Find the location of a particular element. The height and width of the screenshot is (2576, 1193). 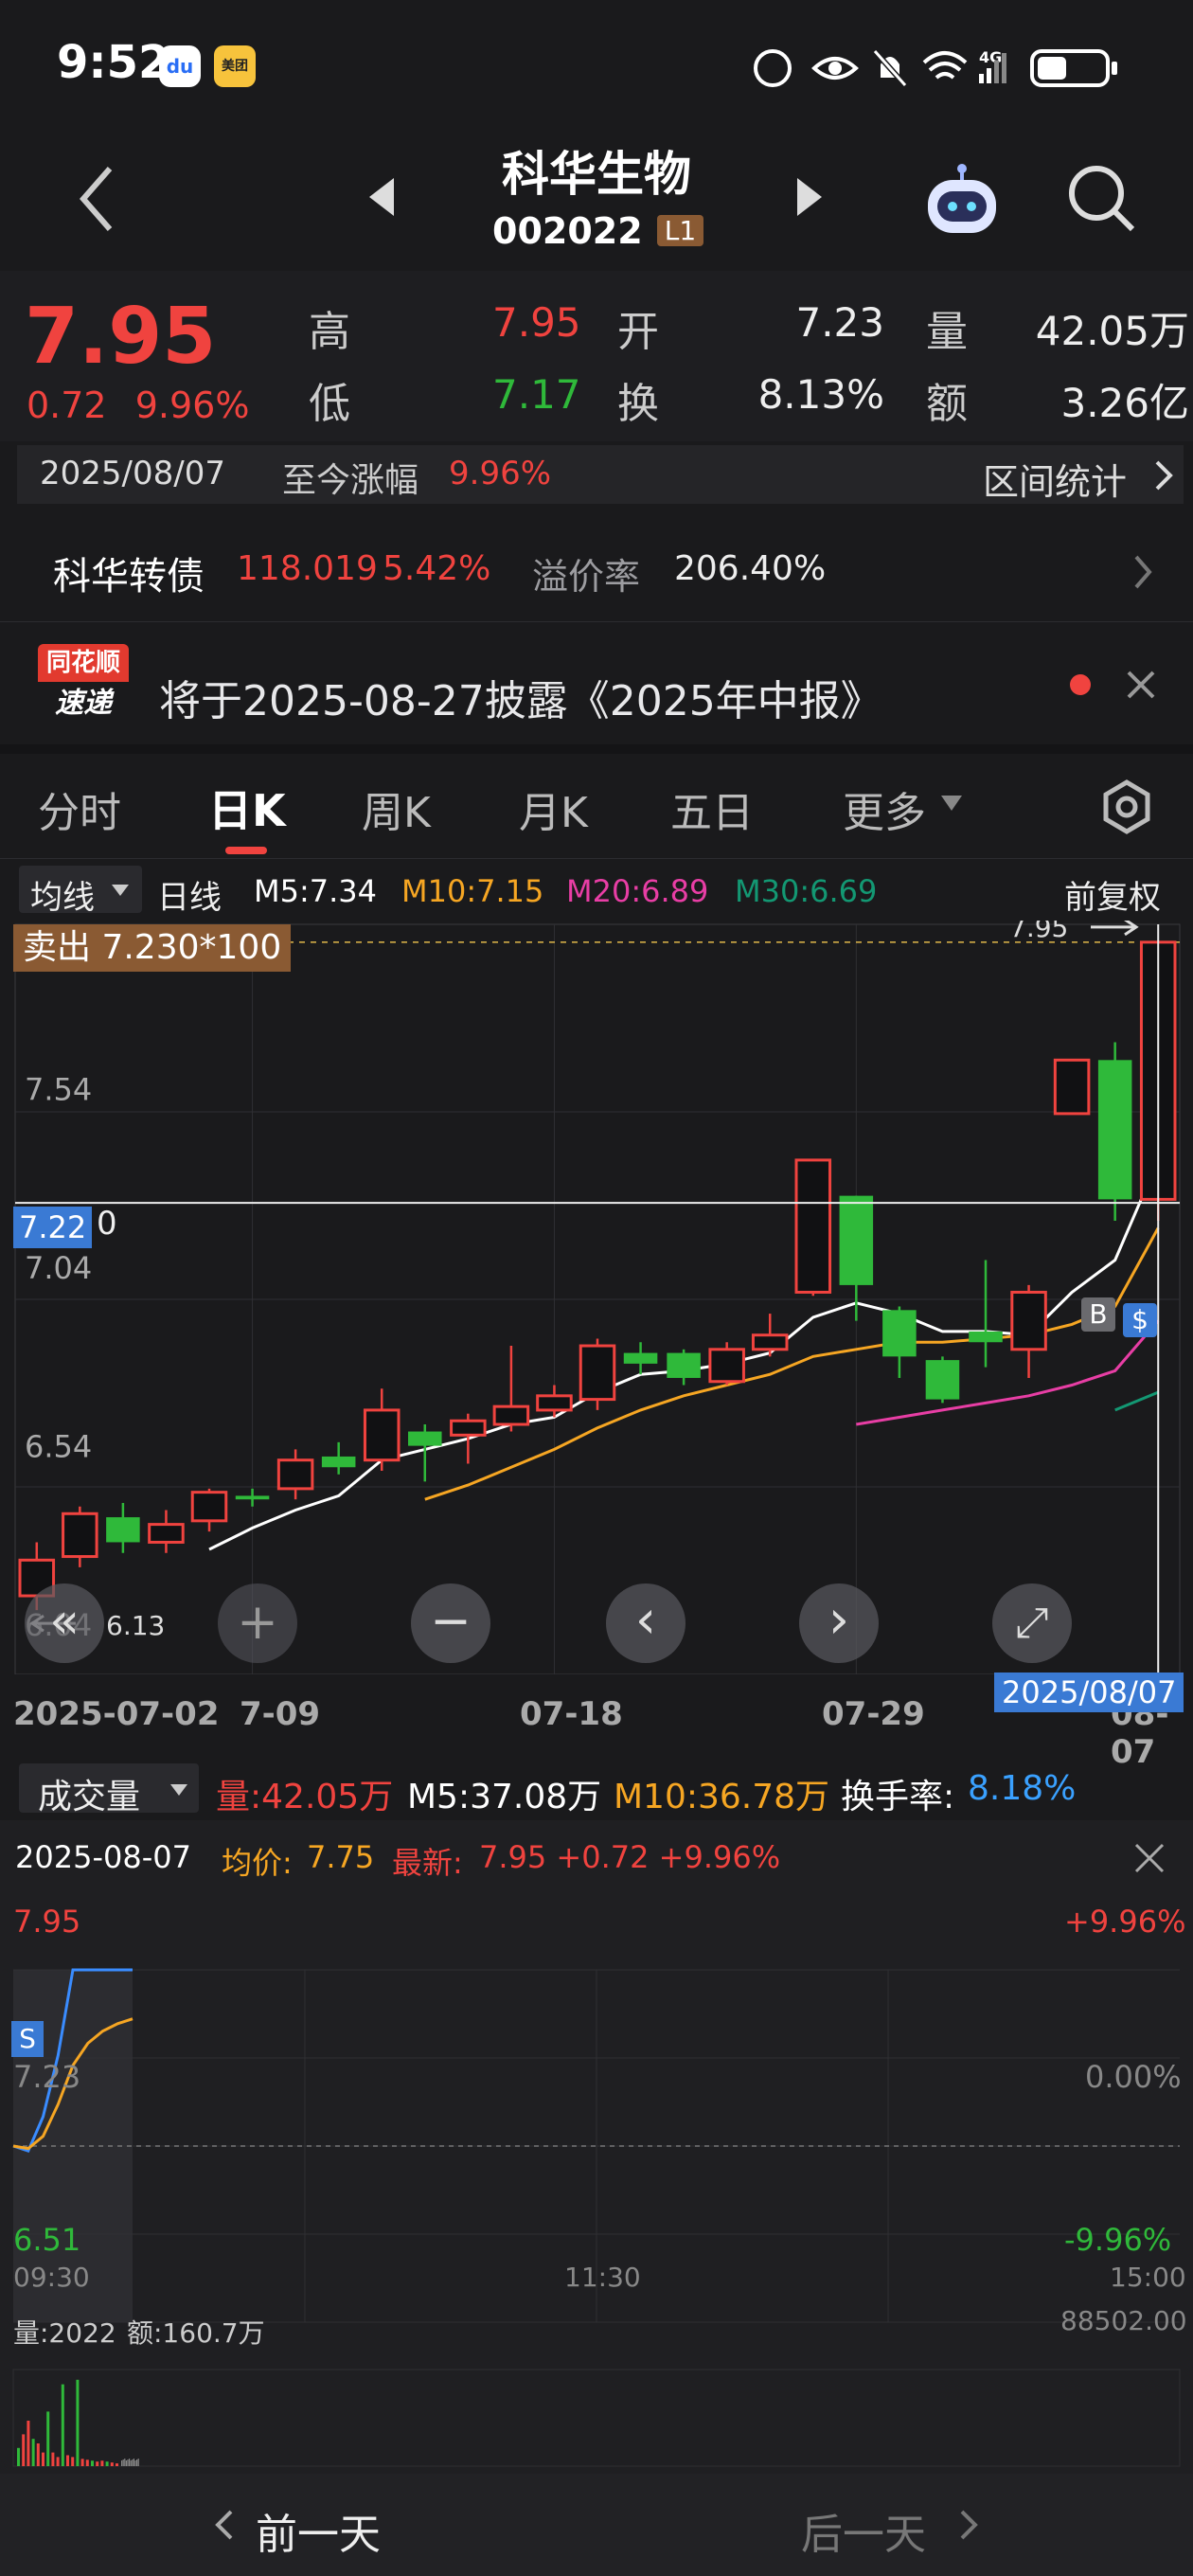

search-icon is located at coordinates (1101, 198).